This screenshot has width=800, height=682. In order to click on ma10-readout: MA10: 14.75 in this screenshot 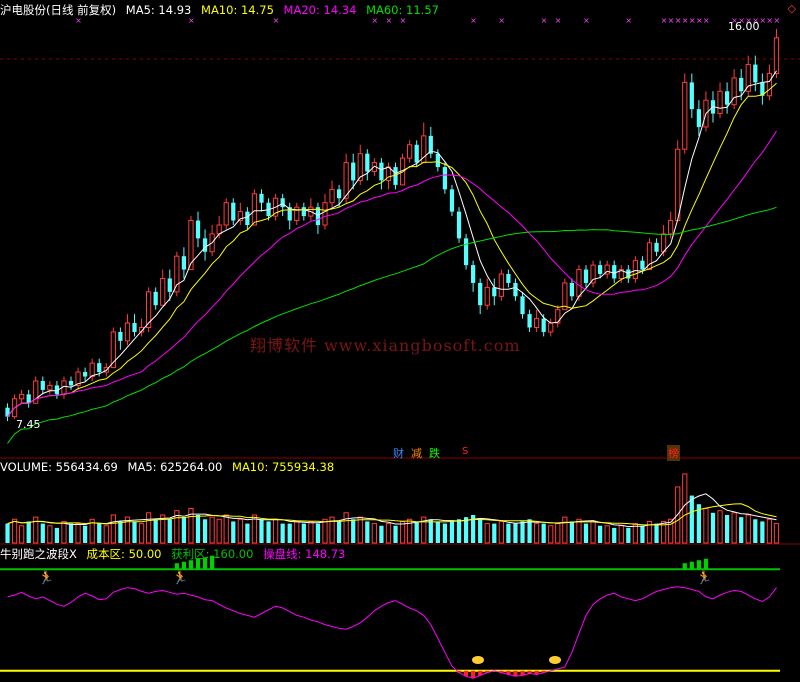, I will do `click(237, 10)`.